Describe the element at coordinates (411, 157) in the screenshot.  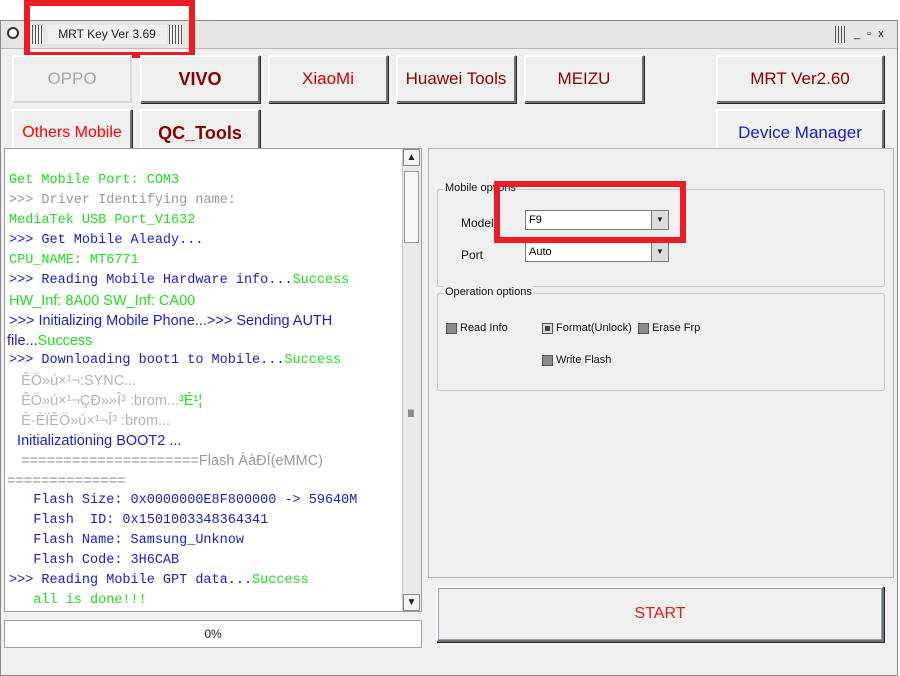
I see `scroll-up-icon: ▲` at that location.